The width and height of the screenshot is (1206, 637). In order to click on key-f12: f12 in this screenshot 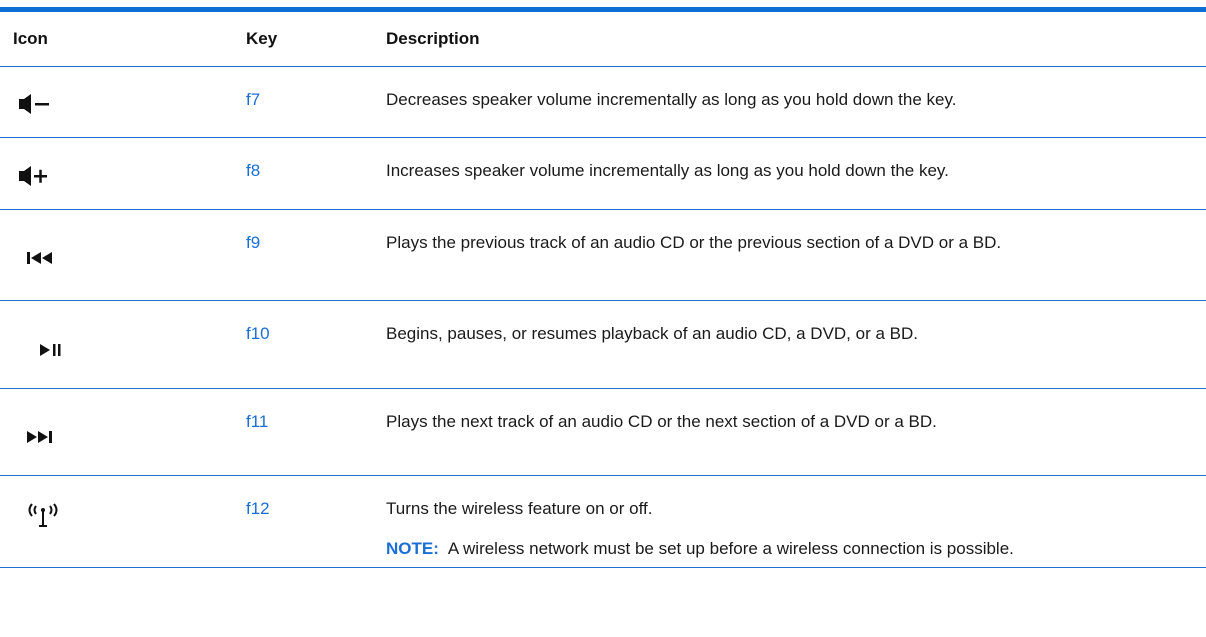, I will do `click(258, 509)`.